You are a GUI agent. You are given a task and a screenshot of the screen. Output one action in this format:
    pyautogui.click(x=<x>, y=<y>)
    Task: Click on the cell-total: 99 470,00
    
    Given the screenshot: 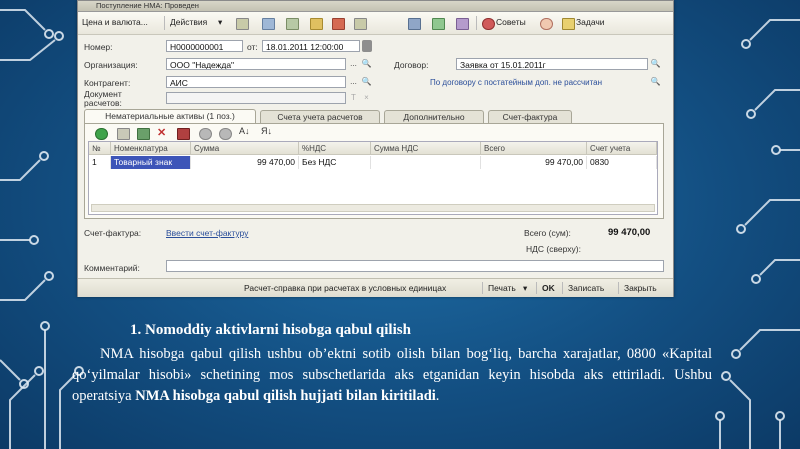 What is the action you would take?
    pyautogui.click(x=534, y=162)
    